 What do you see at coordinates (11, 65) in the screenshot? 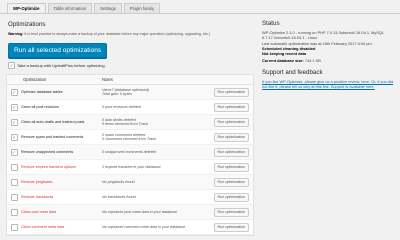
I see `backup-checkbox: ✓` at bounding box center [11, 65].